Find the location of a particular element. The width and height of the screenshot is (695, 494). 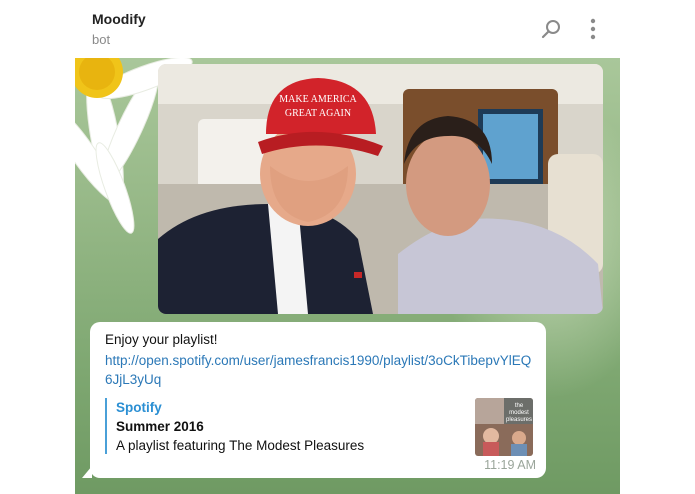

cap-text-1: MAKE AMERICA is located at coordinates (318, 99).